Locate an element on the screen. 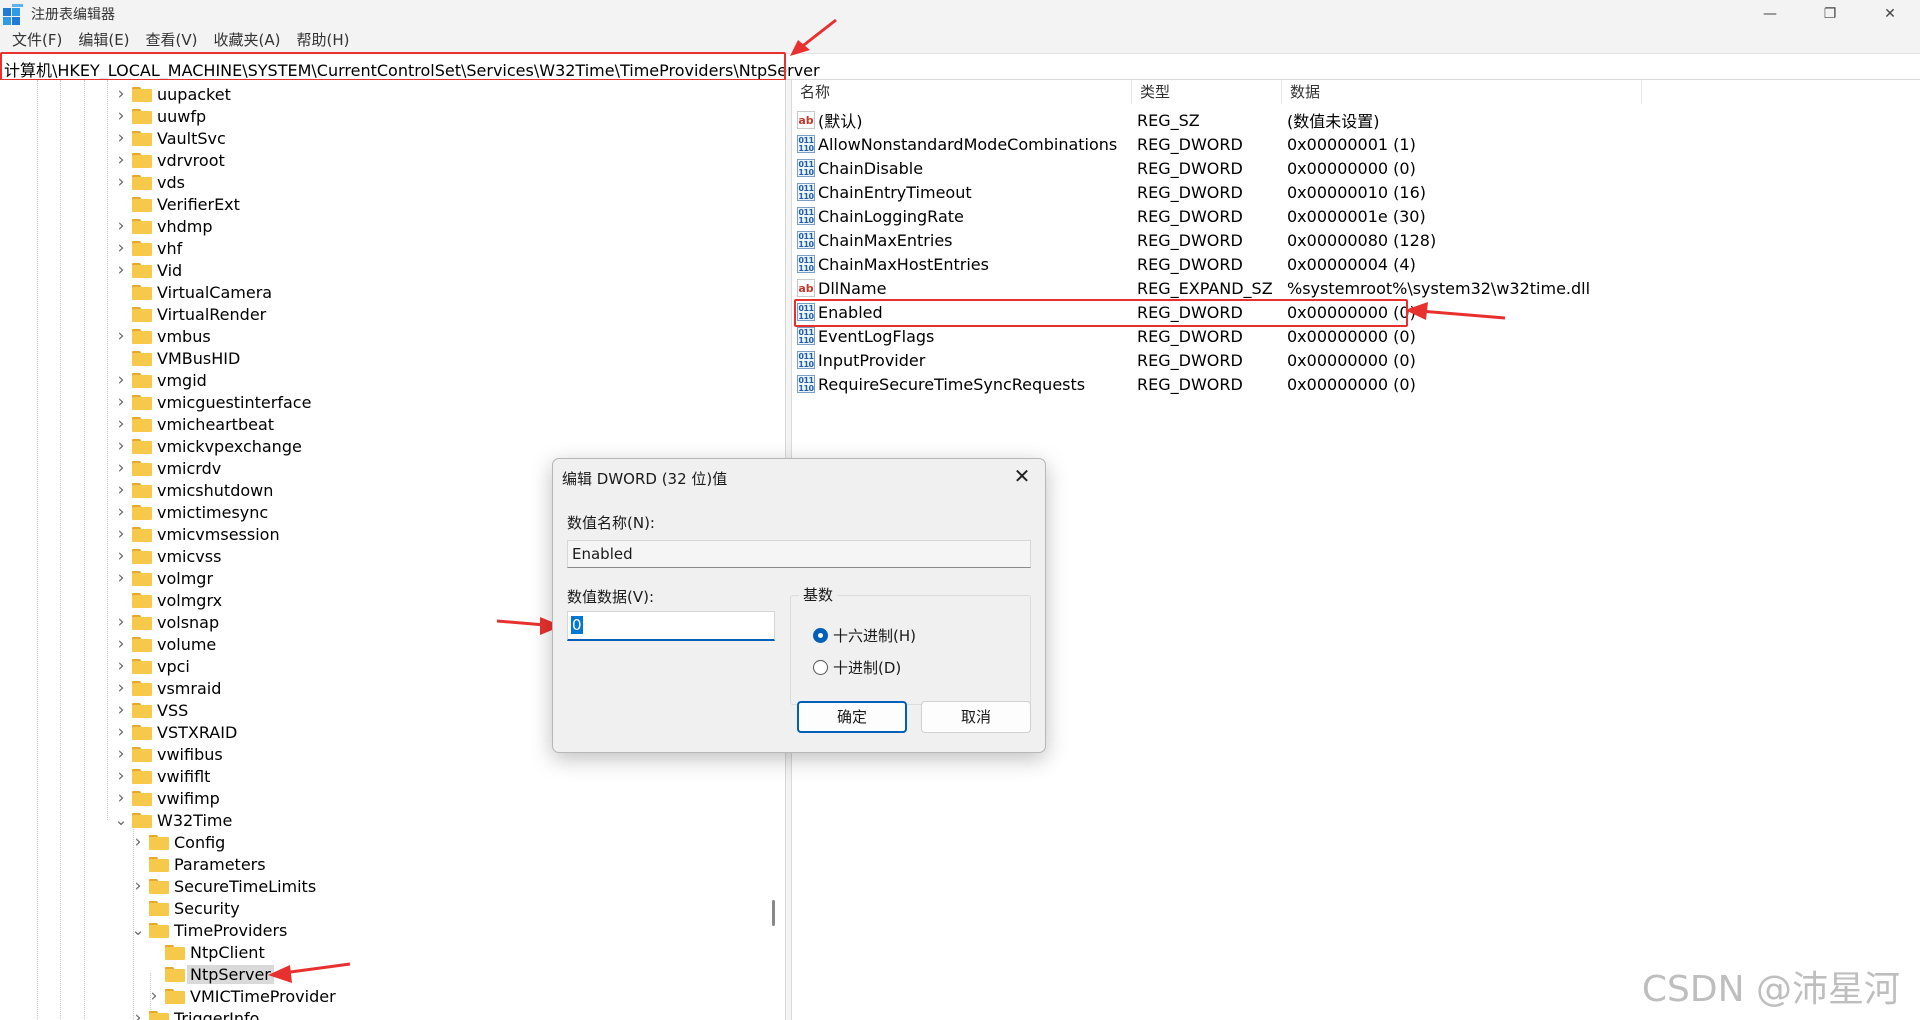 The image size is (1920, 1020). tree-item-triggerinfo: › TriggerInfo is located at coordinates (195, 1013).